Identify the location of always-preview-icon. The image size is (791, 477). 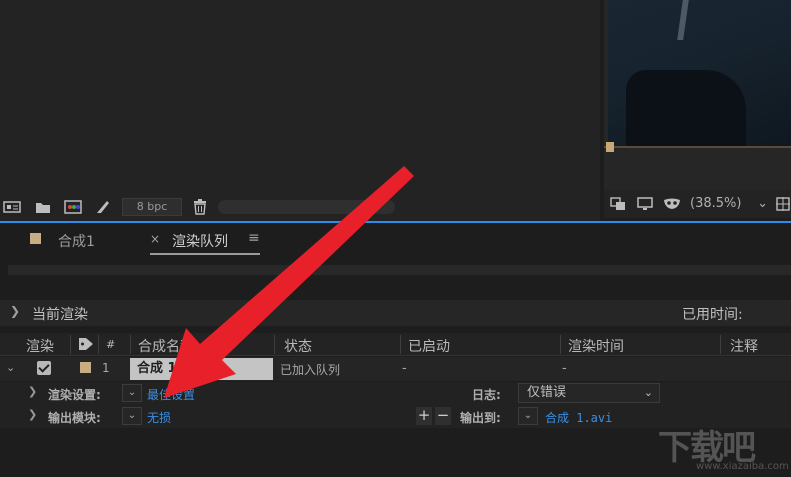
(618, 204).